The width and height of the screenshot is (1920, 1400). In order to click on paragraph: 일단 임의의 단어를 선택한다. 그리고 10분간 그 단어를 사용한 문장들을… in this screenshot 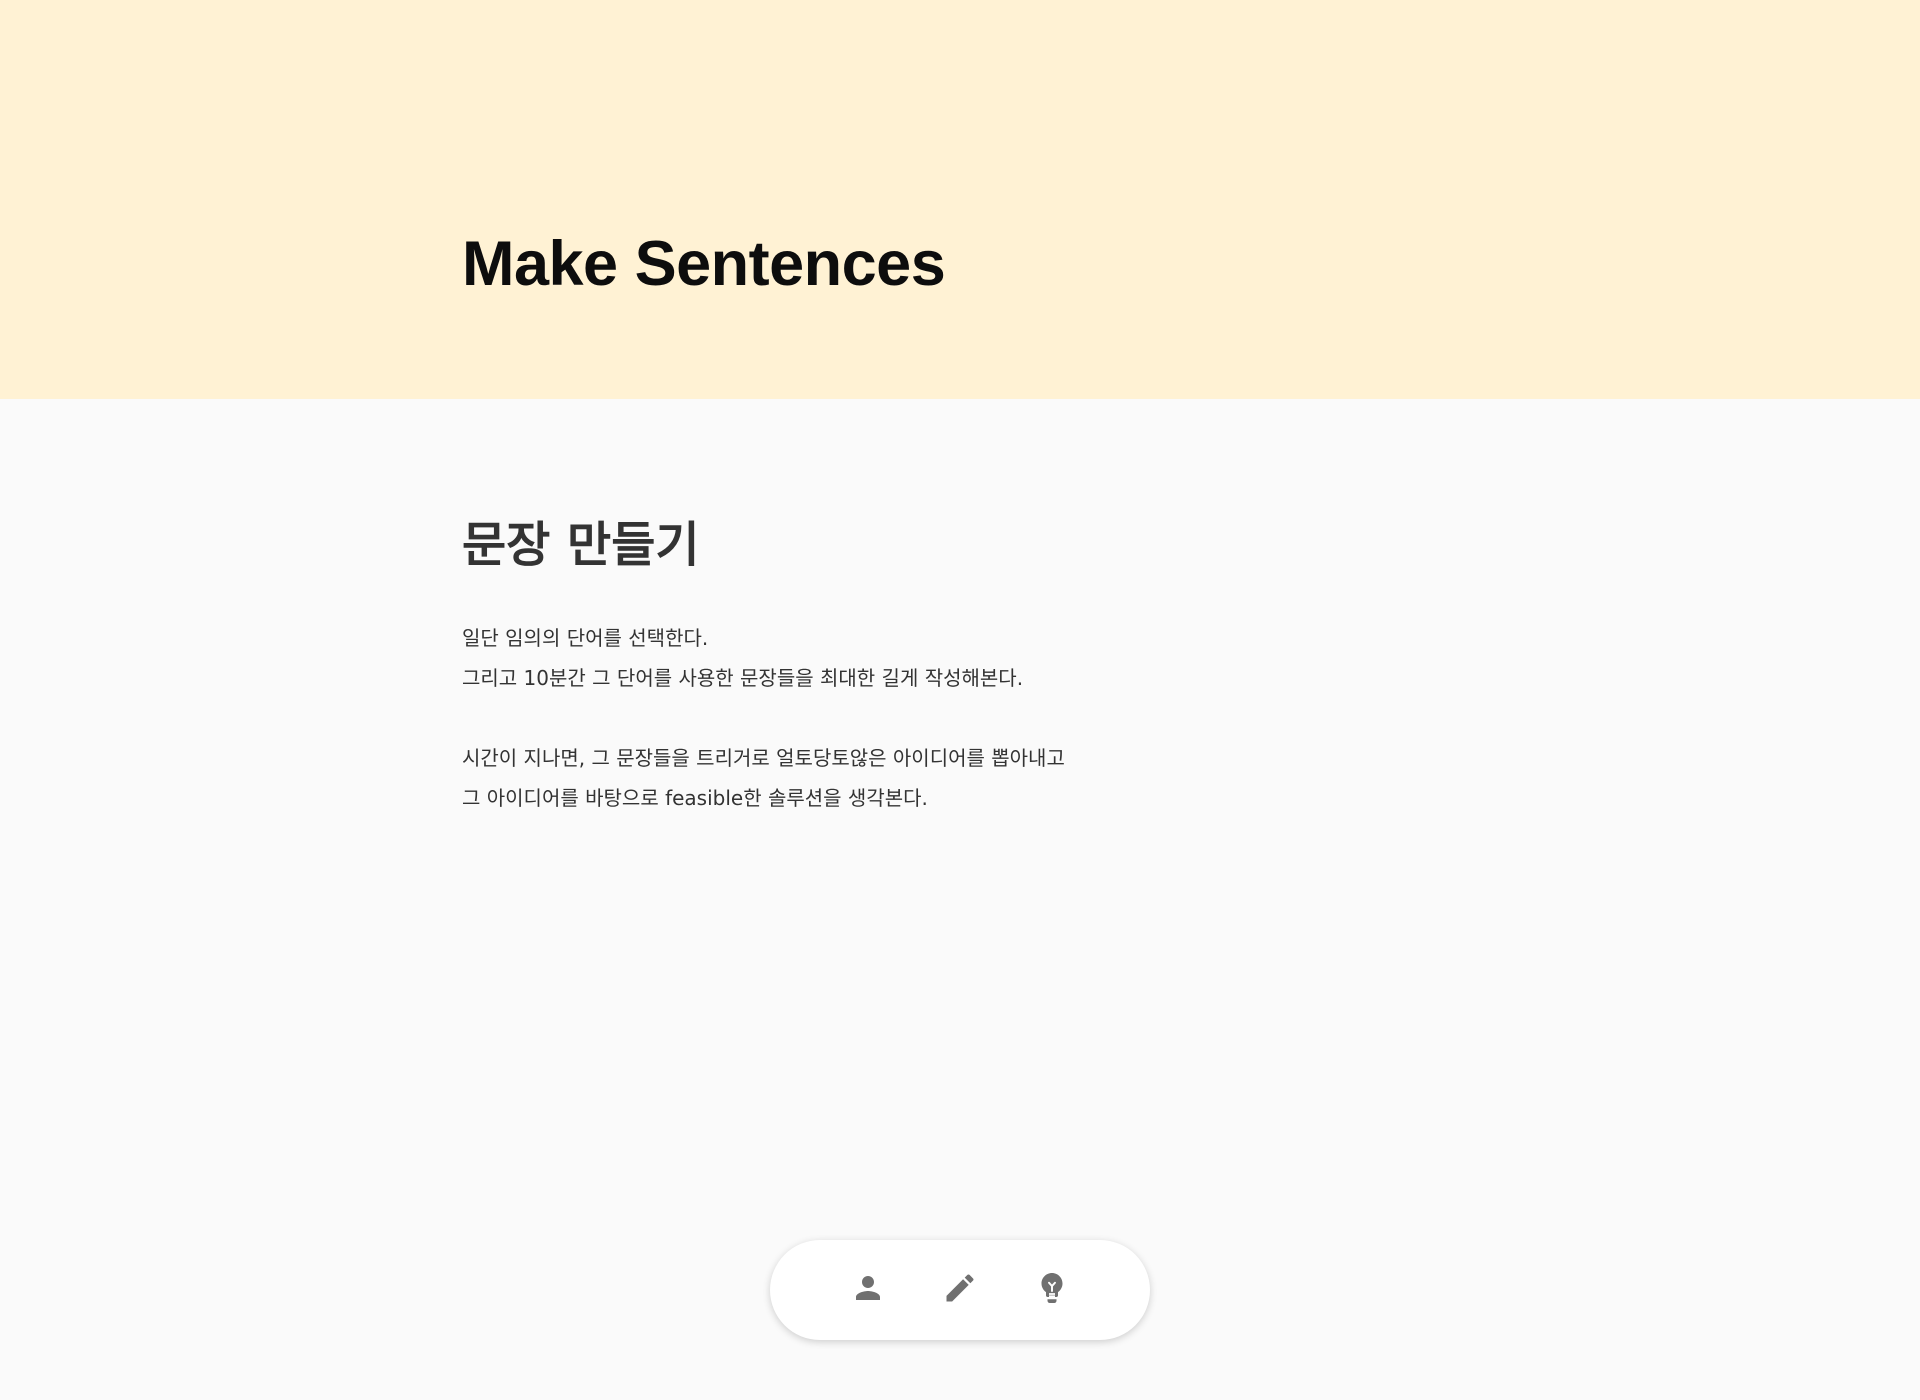, I will do `click(962, 658)`.